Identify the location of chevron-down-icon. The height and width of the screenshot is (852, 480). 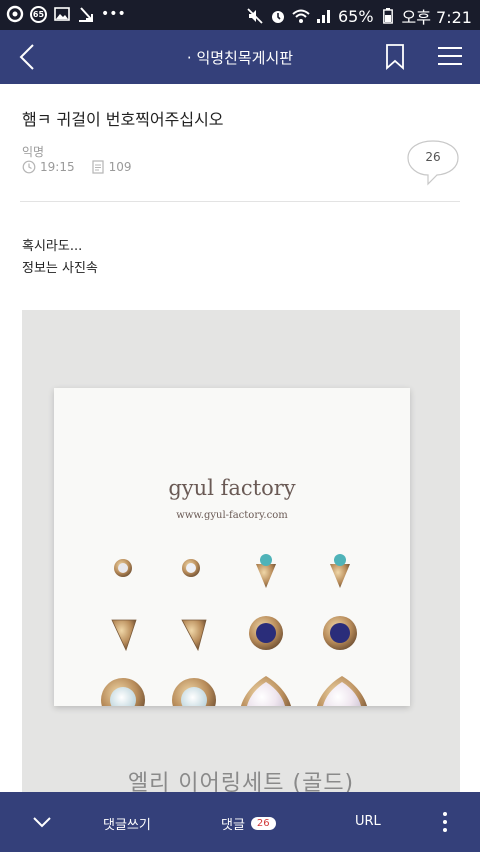
(42, 822).